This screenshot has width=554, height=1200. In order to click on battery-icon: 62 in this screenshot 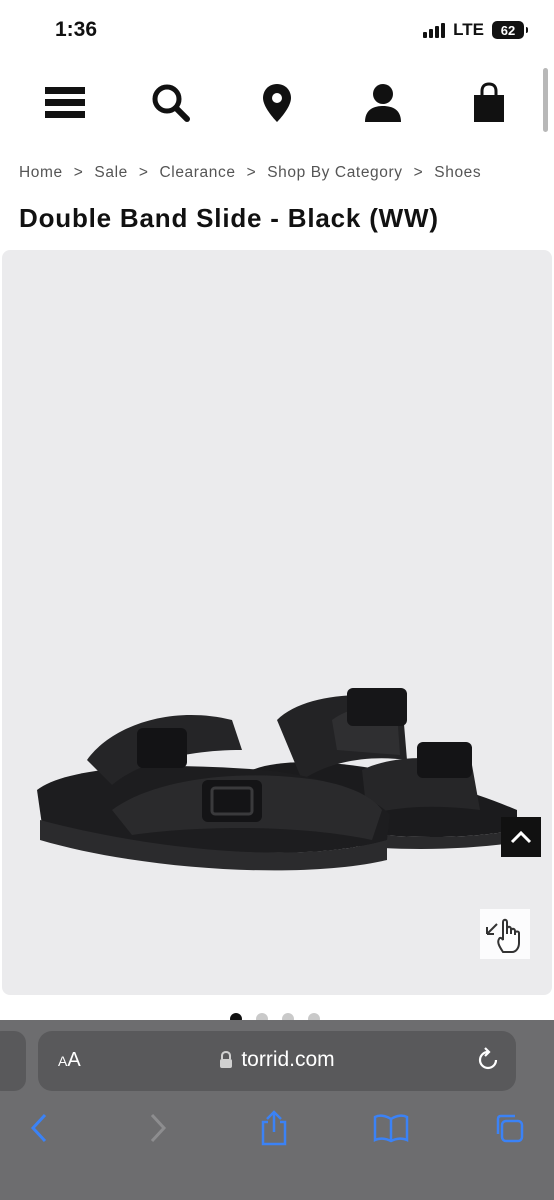, I will do `click(510, 30)`.